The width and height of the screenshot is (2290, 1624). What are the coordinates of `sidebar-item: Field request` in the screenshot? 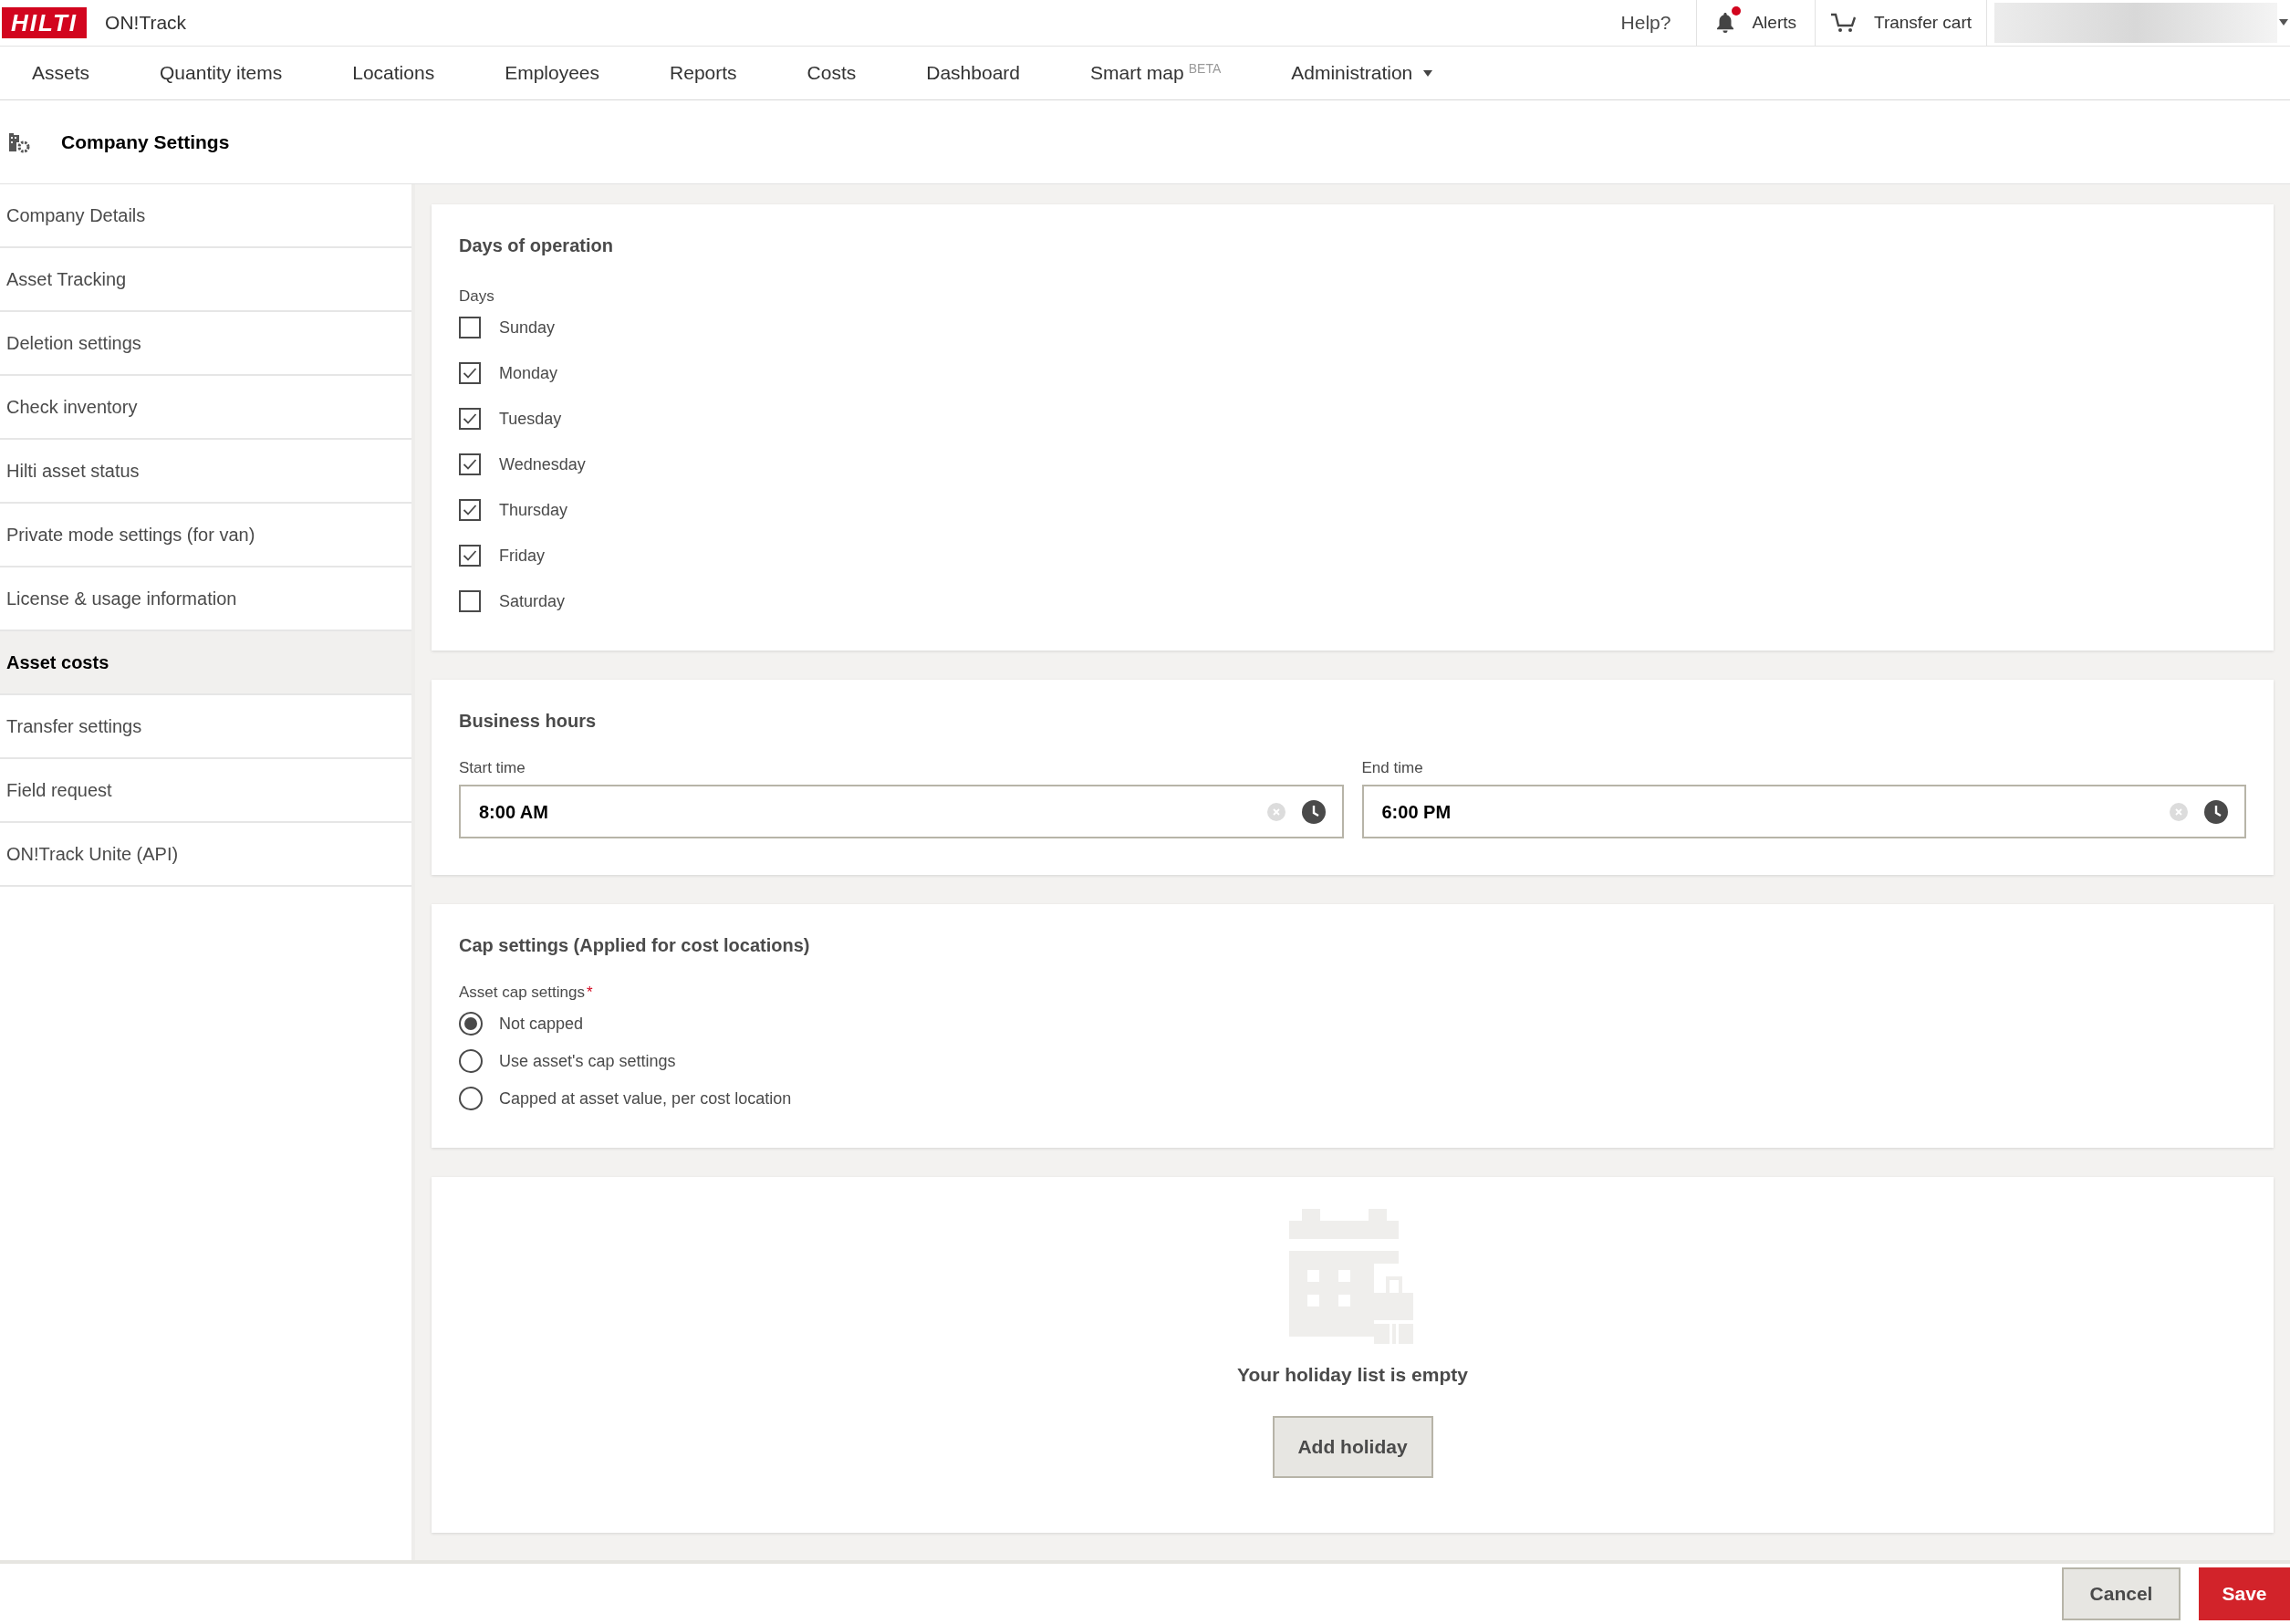 It's located at (205, 791).